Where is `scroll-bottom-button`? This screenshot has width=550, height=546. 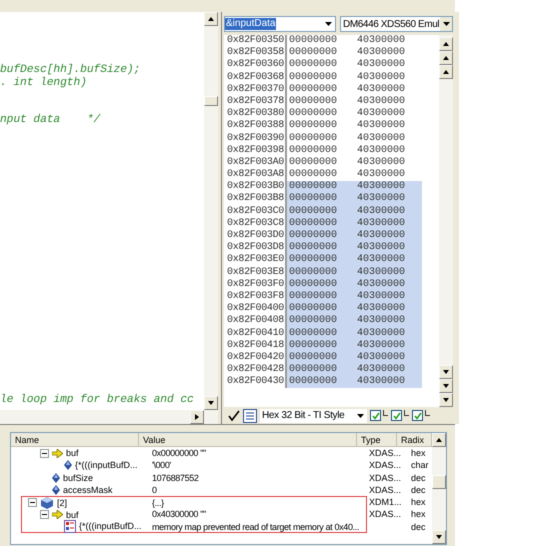 scroll-bottom-button is located at coordinates (446, 400).